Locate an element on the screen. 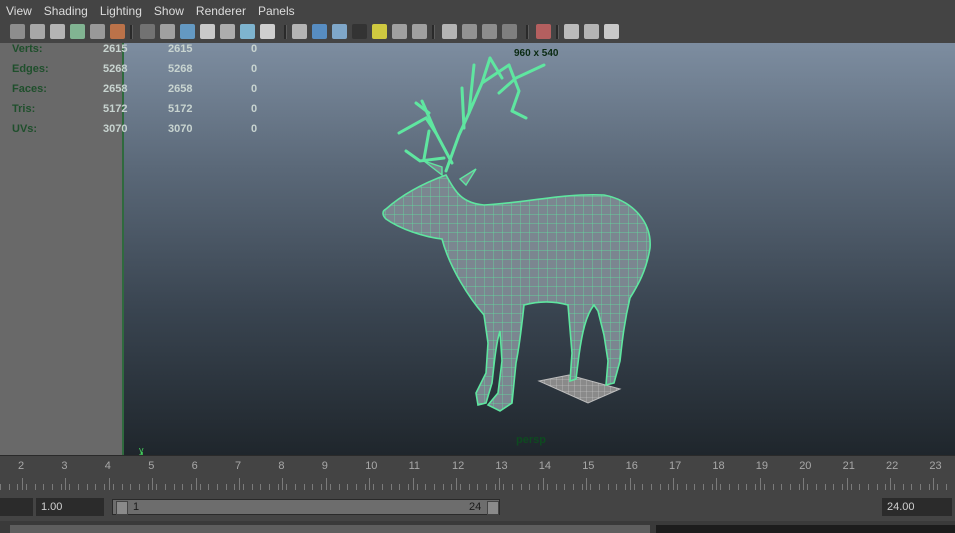 The width and height of the screenshot is (955, 533). frame-label: 22 is located at coordinates (892, 466).